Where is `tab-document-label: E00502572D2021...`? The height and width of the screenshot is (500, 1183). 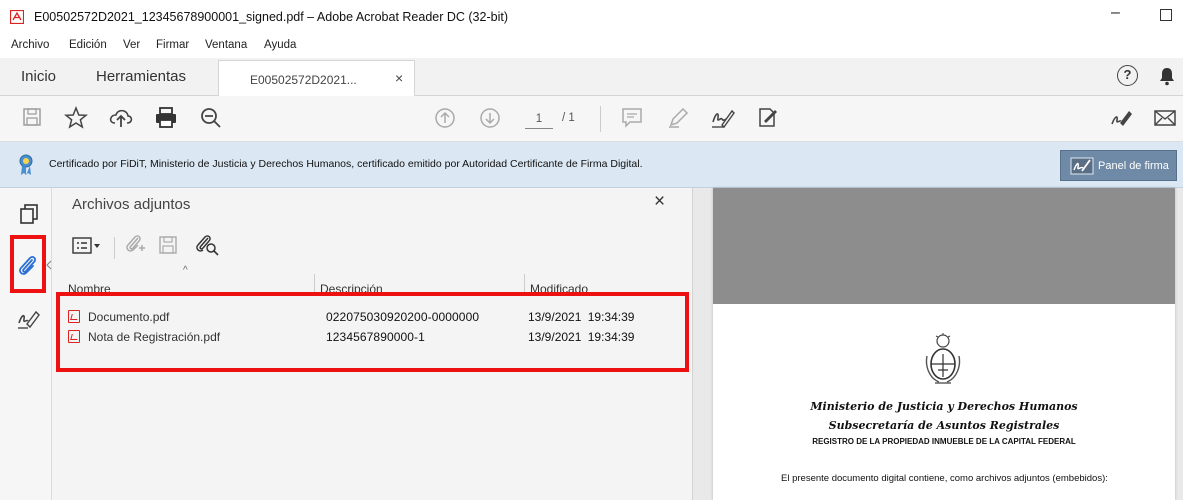
tab-document-label: E00502572D2021... is located at coordinates (303, 80).